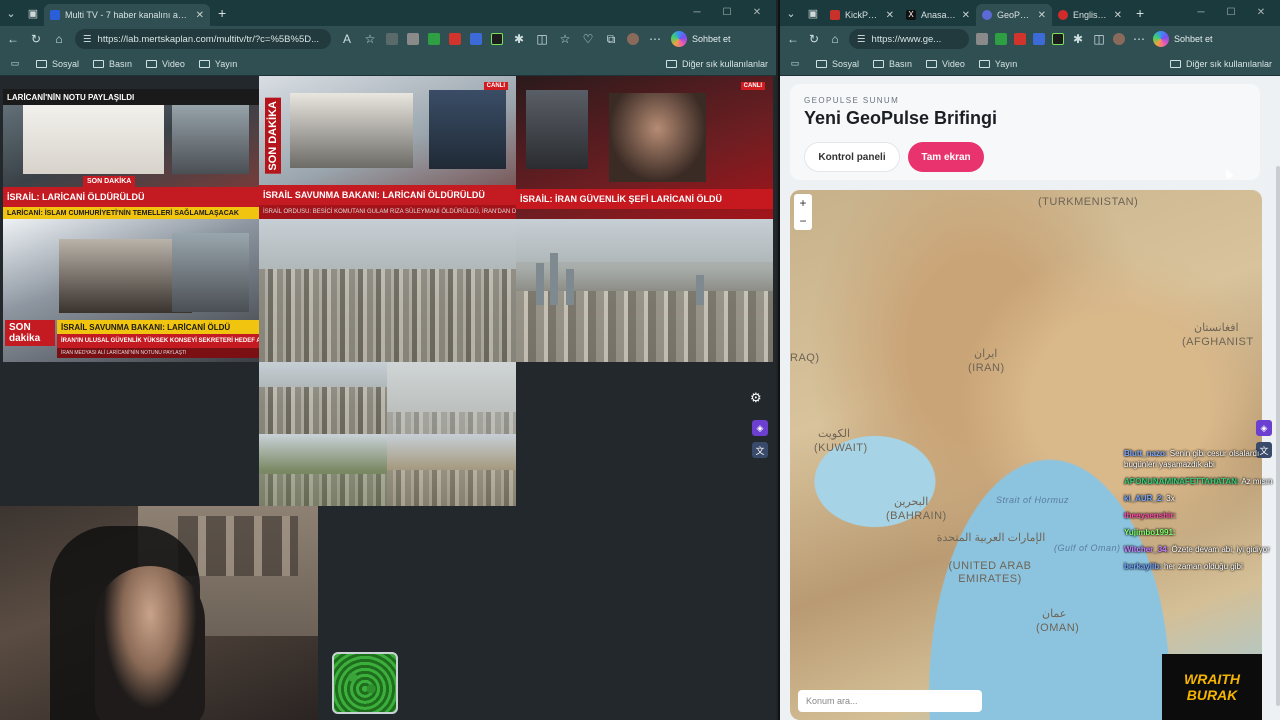  What do you see at coordinates (803, 221) in the screenshot?
I see `zoom-out-button: −` at bounding box center [803, 221].